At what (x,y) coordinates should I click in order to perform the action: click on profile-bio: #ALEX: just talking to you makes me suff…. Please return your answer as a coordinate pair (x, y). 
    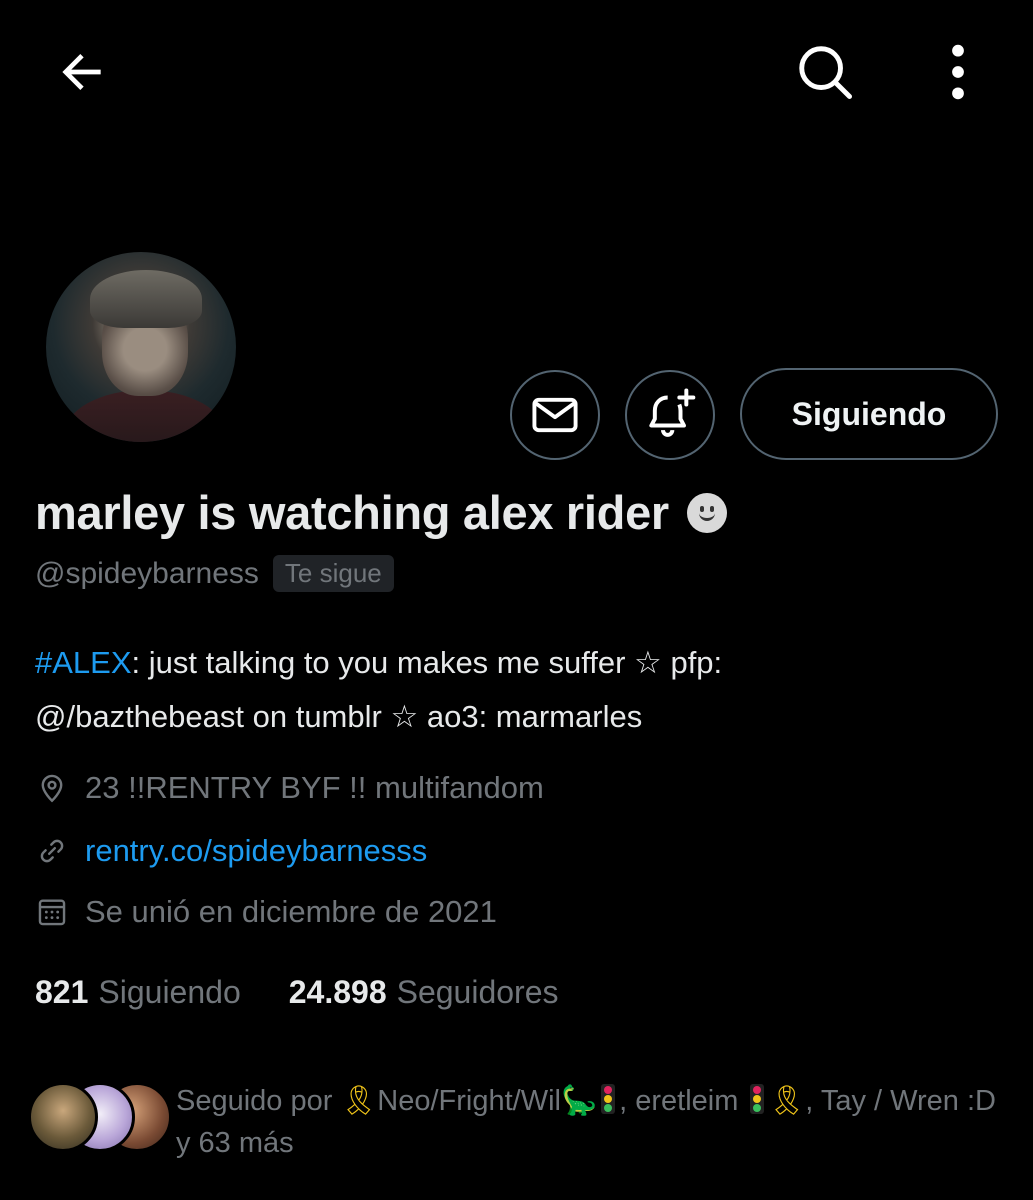
    Looking at the image, I should click on (515, 690).